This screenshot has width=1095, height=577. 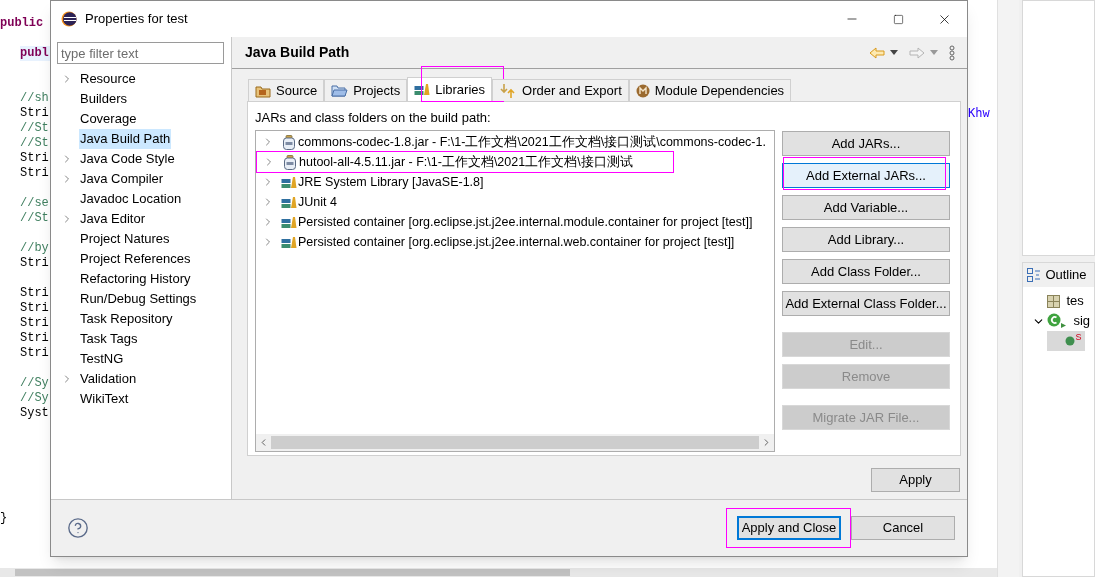 I want to click on nav-item: Java Compiler, so click(x=122, y=179).